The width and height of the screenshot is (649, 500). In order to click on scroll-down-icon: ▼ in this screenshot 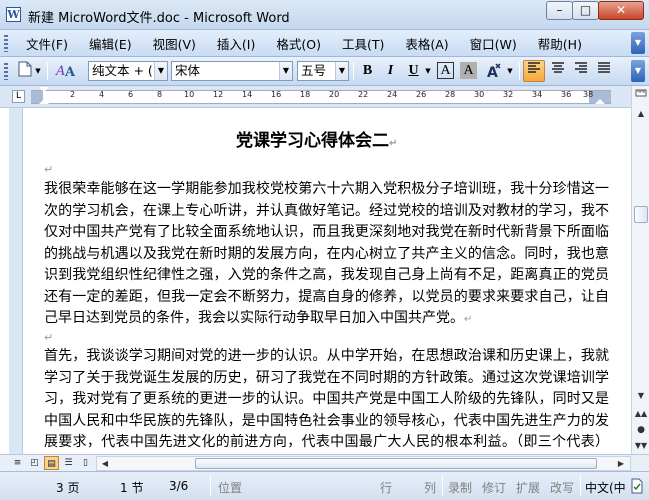, I will do `click(641, 396)`.